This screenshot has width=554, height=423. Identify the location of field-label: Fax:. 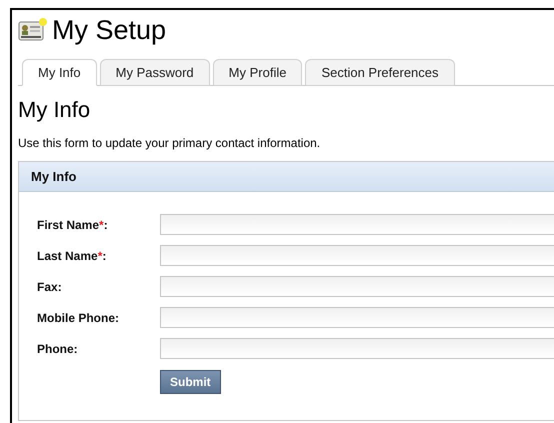
(49, 287).